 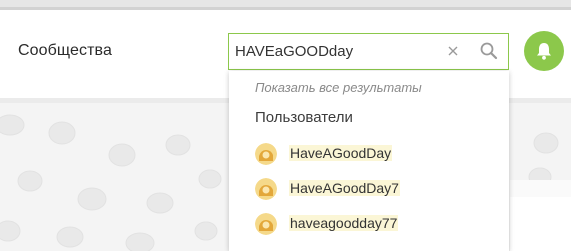 I want to click on search-box, so click(x=368, y=51).